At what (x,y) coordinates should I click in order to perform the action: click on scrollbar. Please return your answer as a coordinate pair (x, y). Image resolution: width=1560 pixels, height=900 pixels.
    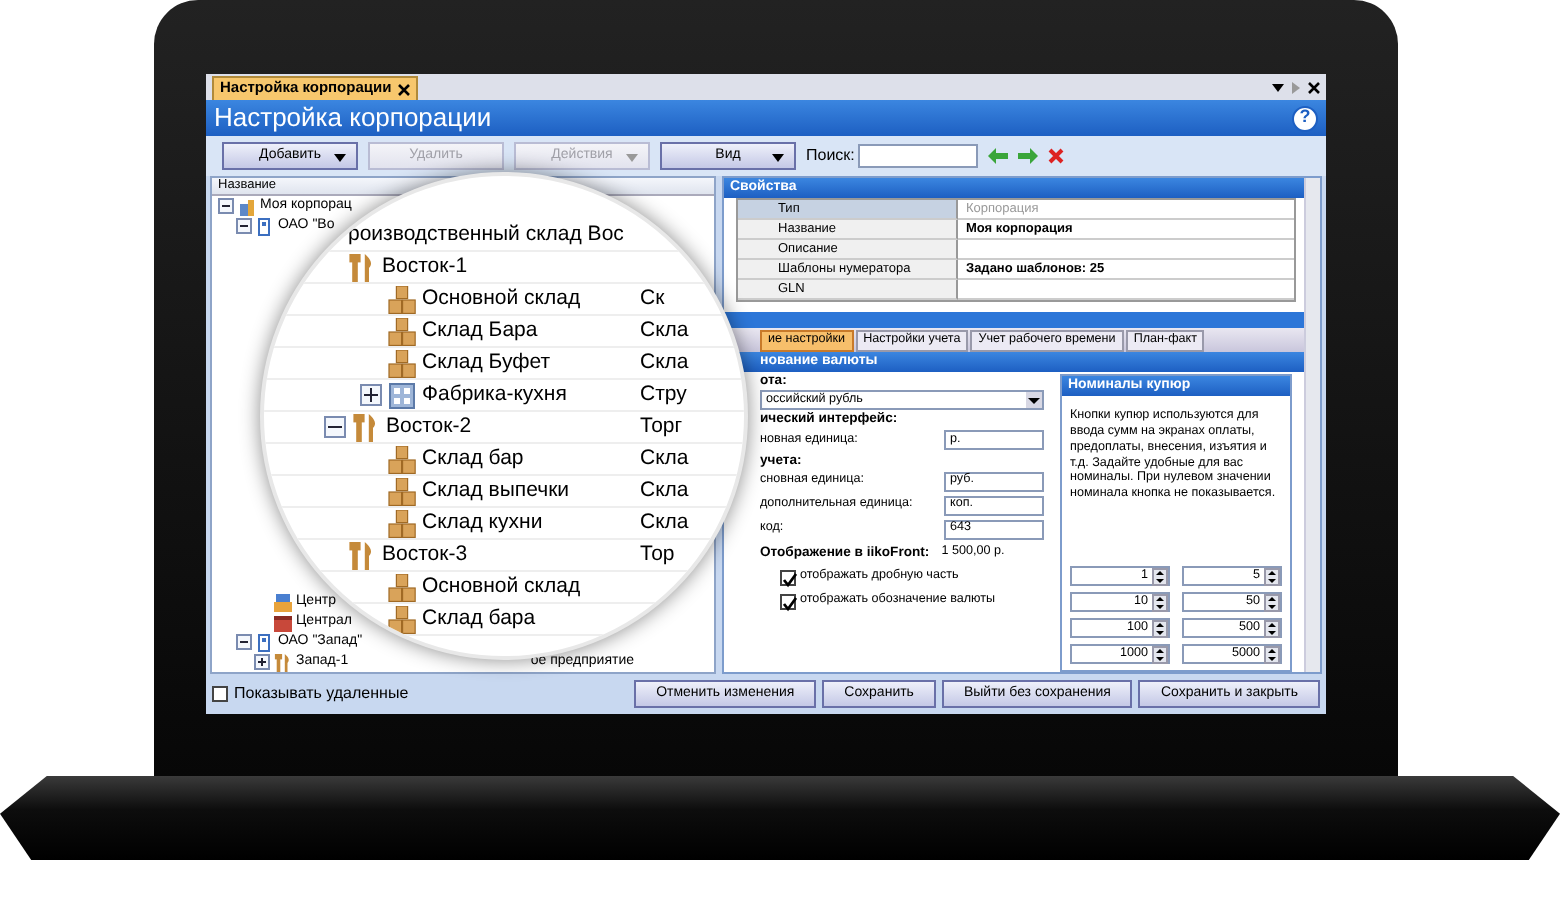
    Looking at the image, I should click on (1312, 425).